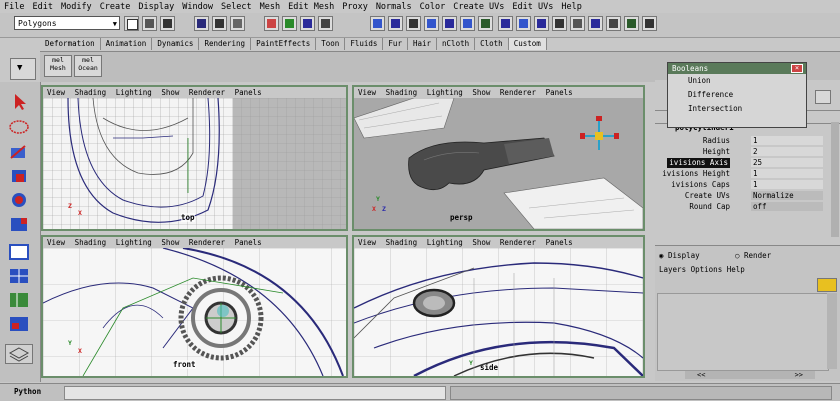 The width and height of the screenshot is (840, 401). I want to click on tab-cloth: Cloth, so click(492, 44).